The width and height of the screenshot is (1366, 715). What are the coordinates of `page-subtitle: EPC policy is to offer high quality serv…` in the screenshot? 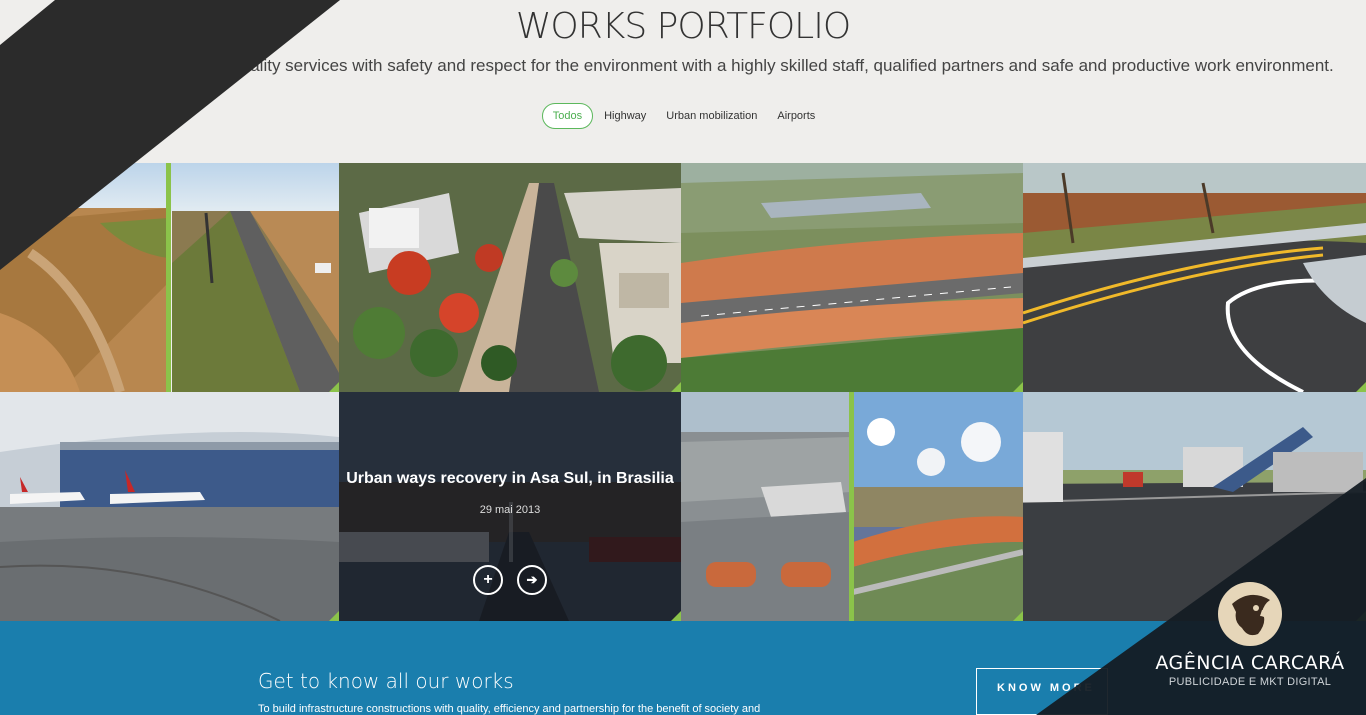 It's located at (683, 65).